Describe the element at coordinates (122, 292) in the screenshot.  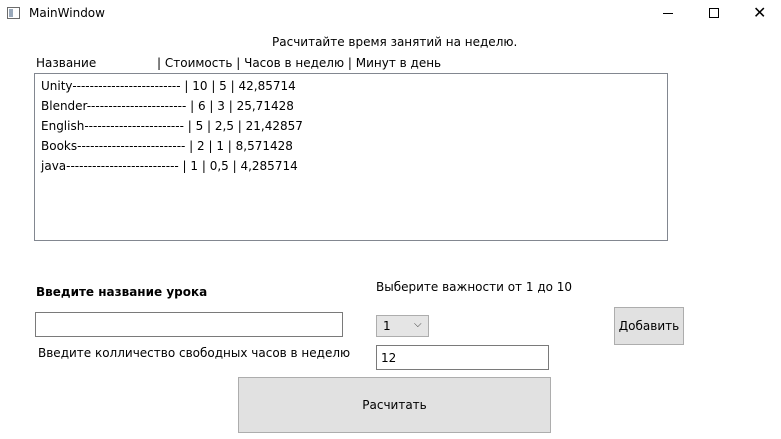
I see `lesson-name-label: Введите название урока` at that location.